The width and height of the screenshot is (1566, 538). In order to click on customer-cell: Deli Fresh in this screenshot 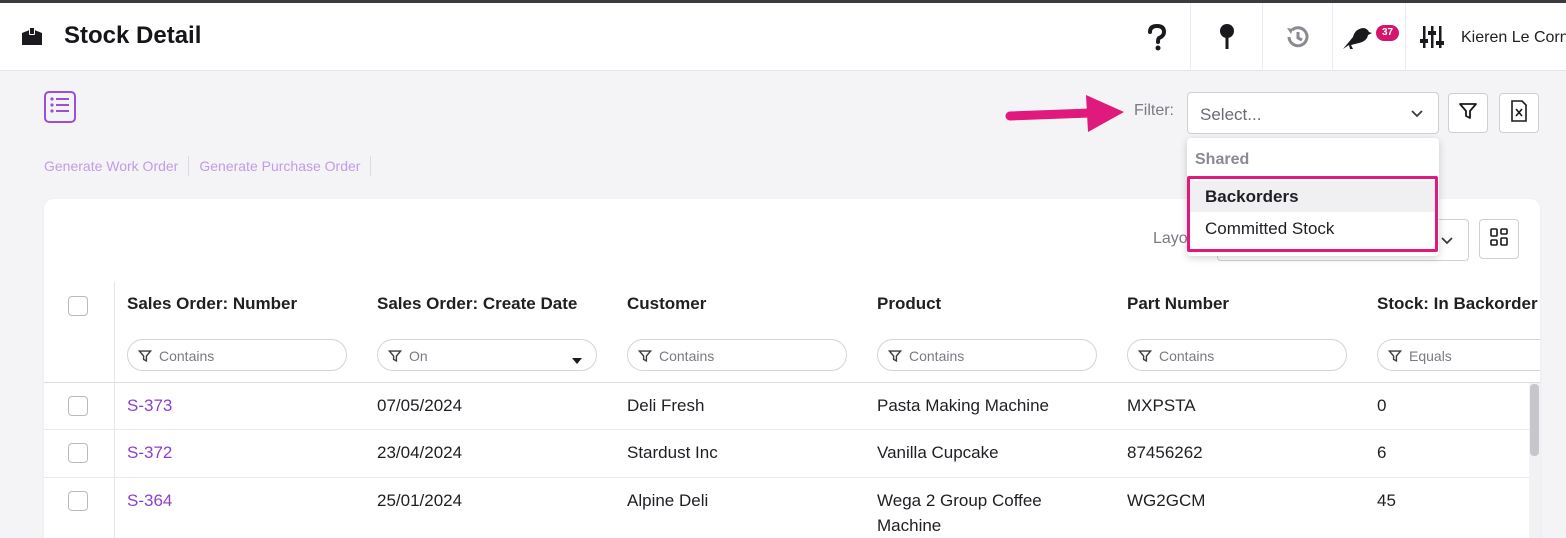, I will do `click(666, 405)`.